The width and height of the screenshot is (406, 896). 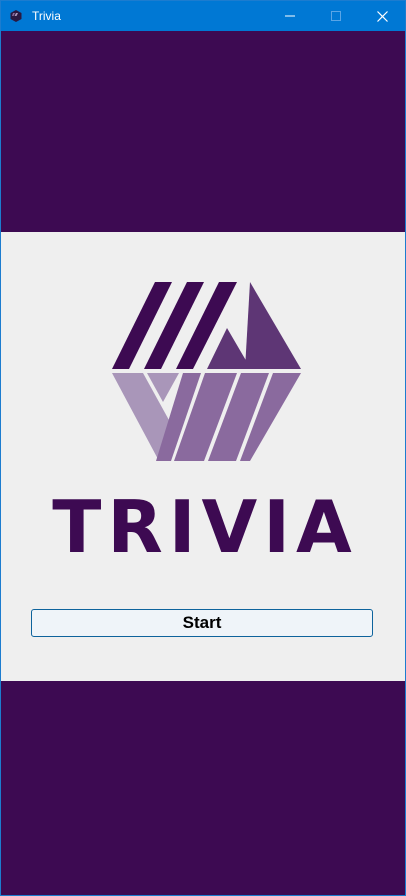 I want to click on close-button, so click(x=382, y=16).